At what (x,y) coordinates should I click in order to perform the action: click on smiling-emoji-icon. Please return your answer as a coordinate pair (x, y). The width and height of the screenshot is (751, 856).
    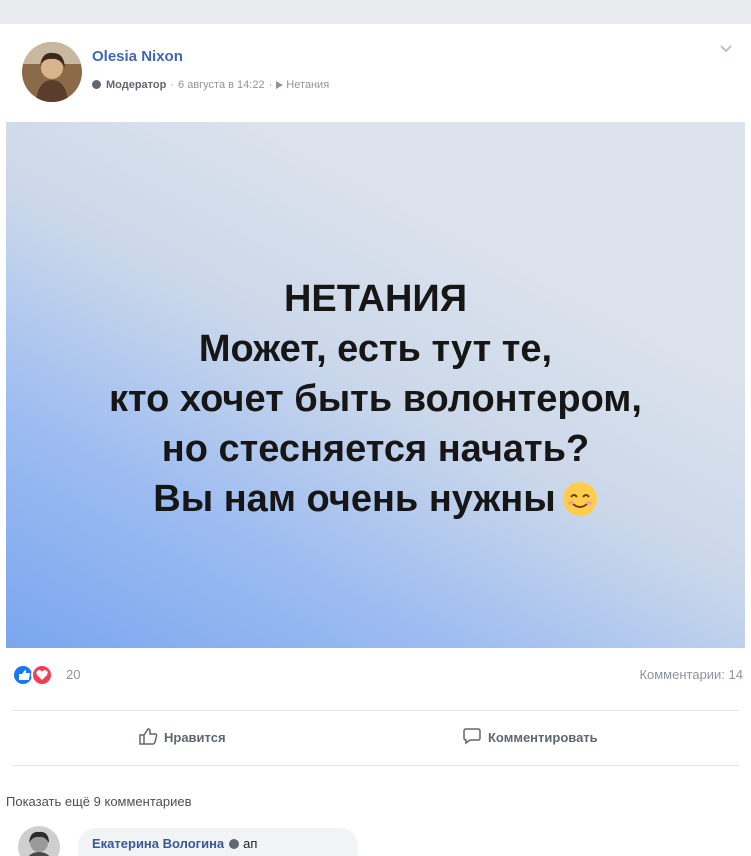
    Looking at the image, I should click on (580, 499).